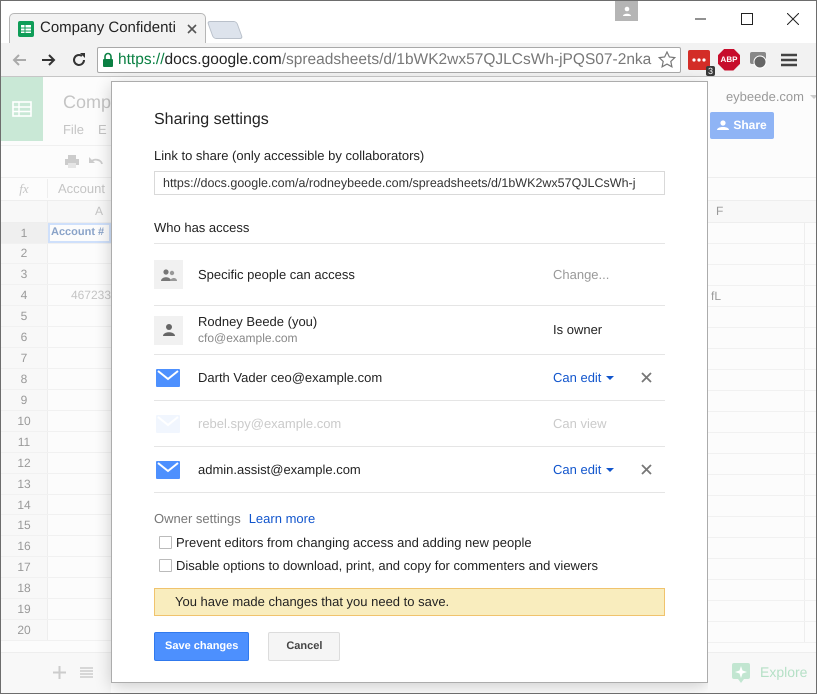  Describe the element at coordinates (248, 338) in the screenshot. I see `collaborator-email: cfo@example.com` at that location.